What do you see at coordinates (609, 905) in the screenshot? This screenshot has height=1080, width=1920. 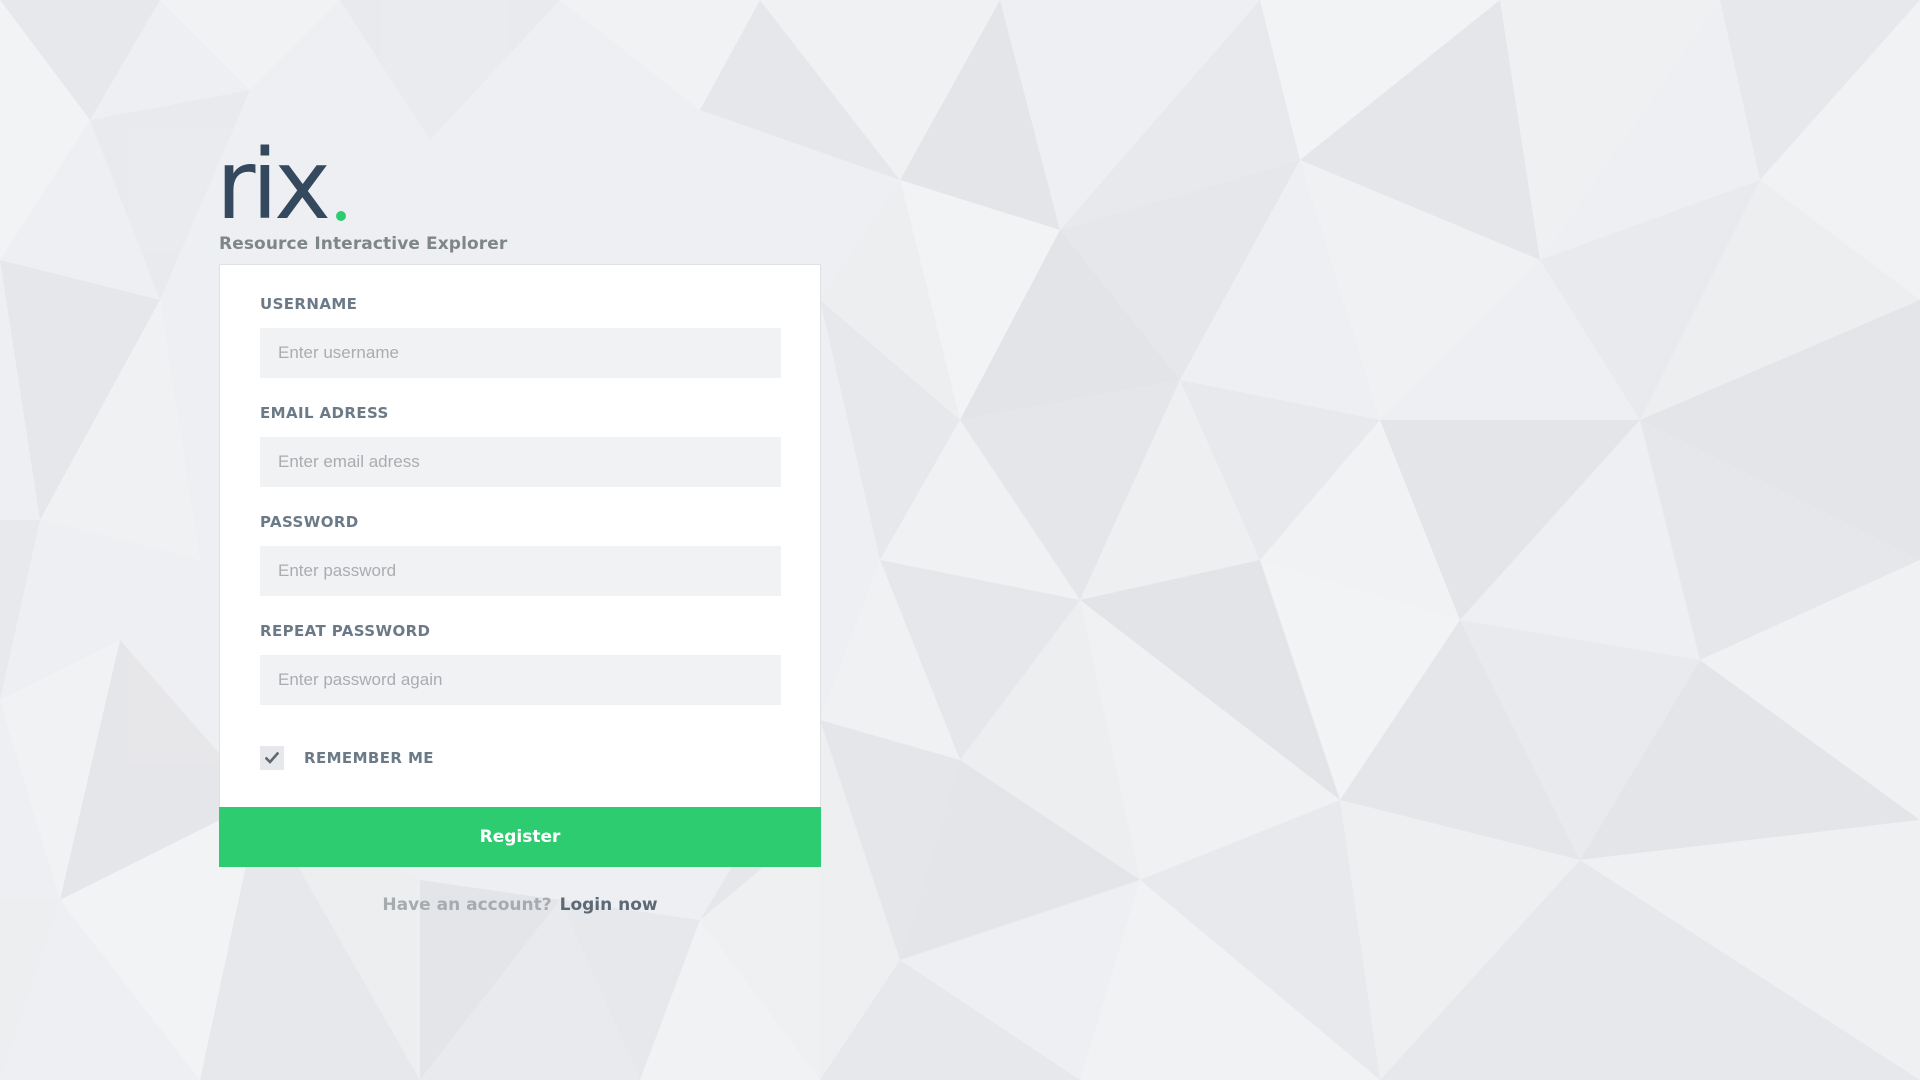 I see `login-now-link: Login now` at bounding box center [609, 905].